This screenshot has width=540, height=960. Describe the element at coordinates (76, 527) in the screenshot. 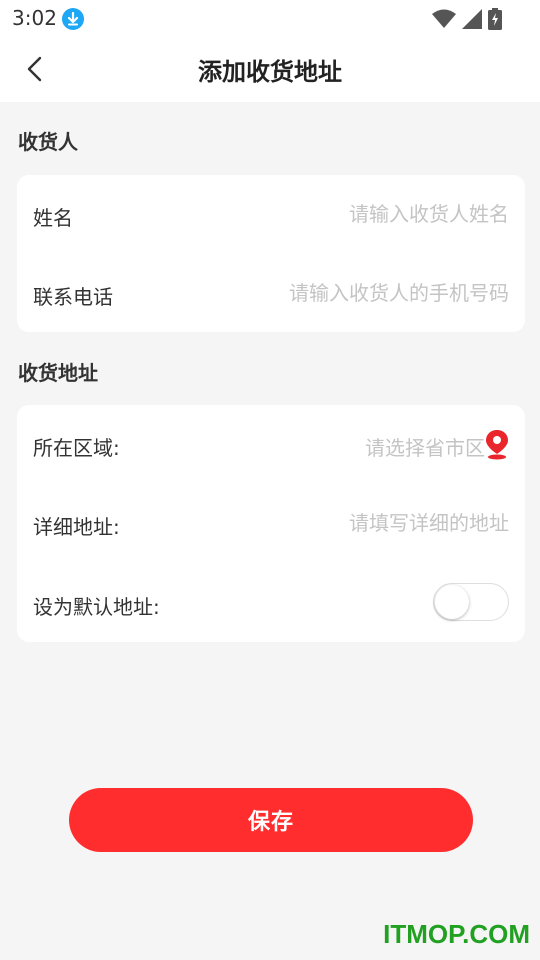

I see `detail-label: 详细地址:` at that location.